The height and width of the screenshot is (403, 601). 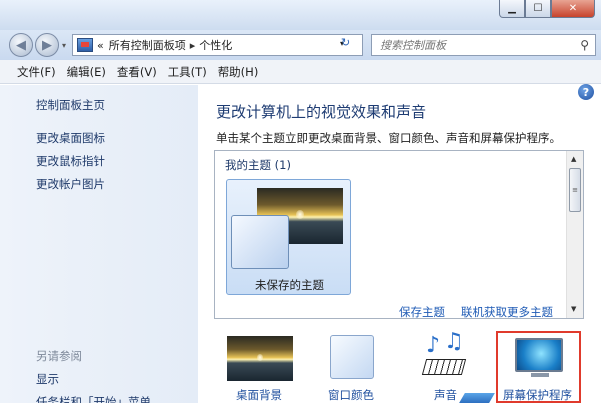 What do you see at coordinates (238, 72) in the screenshot?
I see `menu-help: 帮助(H)` at bounding box center [238, 72].